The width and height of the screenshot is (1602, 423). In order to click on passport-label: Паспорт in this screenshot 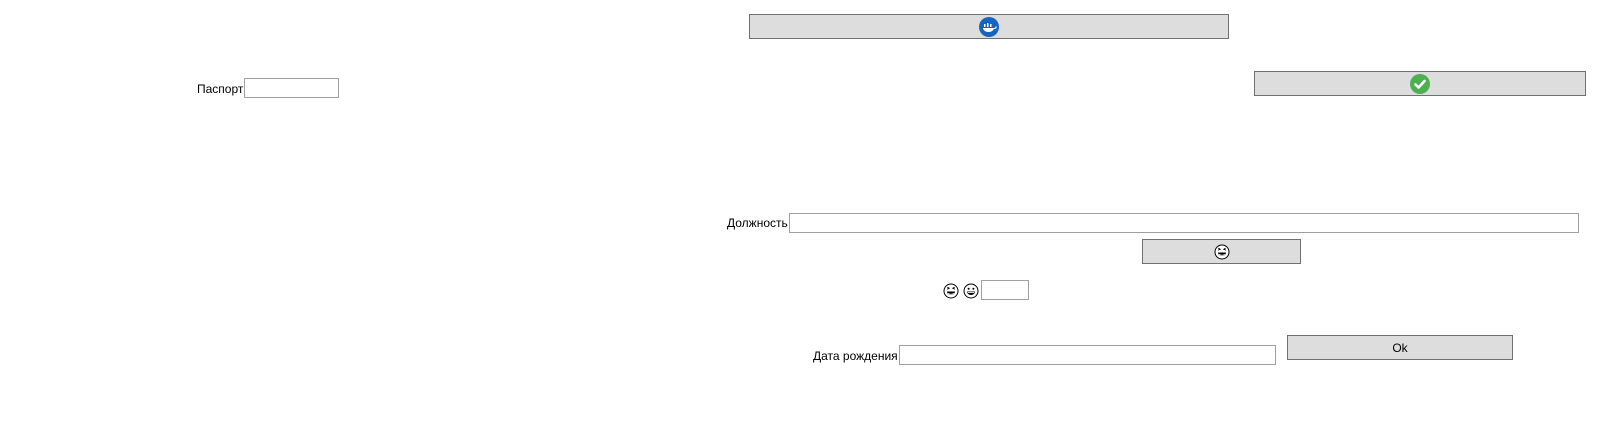, I will do `click(220, 89)`.